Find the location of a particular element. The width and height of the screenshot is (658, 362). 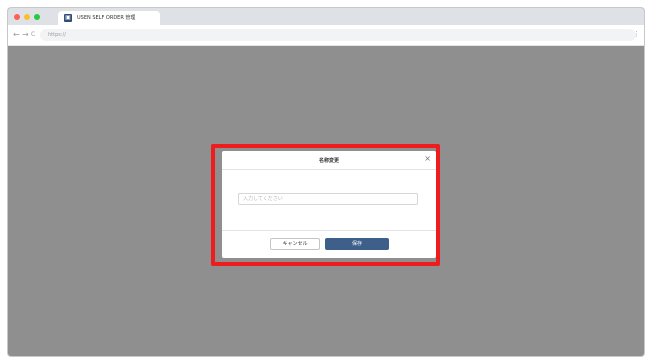

forward-icon: → is located at coordinates (25, 35).